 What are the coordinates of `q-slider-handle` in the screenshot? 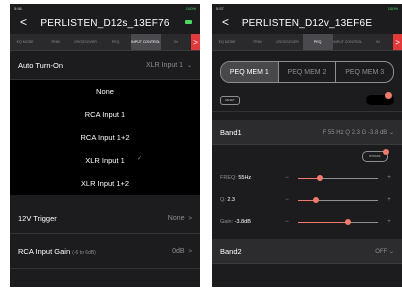 It's located at (316, 199).